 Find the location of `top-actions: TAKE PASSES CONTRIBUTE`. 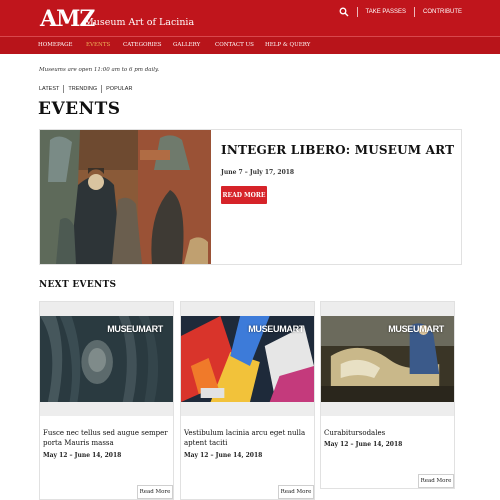

top-actions: TAKE PASSES CONTRIBUTE is located at coordinates (400, 12).